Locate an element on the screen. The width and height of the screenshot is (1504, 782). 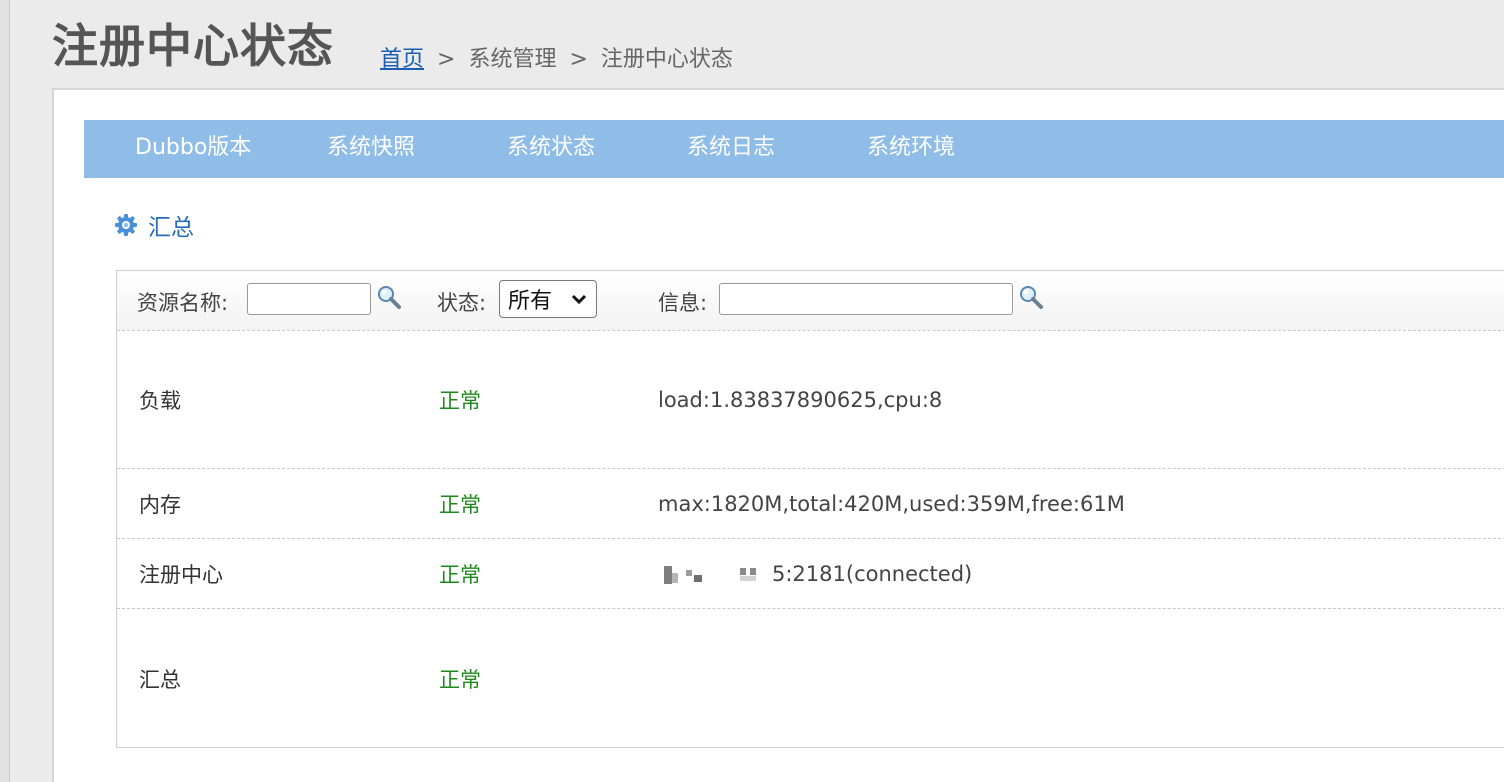
tab-system-snapshot: 系统快照 is located at coordinates (371, 149).